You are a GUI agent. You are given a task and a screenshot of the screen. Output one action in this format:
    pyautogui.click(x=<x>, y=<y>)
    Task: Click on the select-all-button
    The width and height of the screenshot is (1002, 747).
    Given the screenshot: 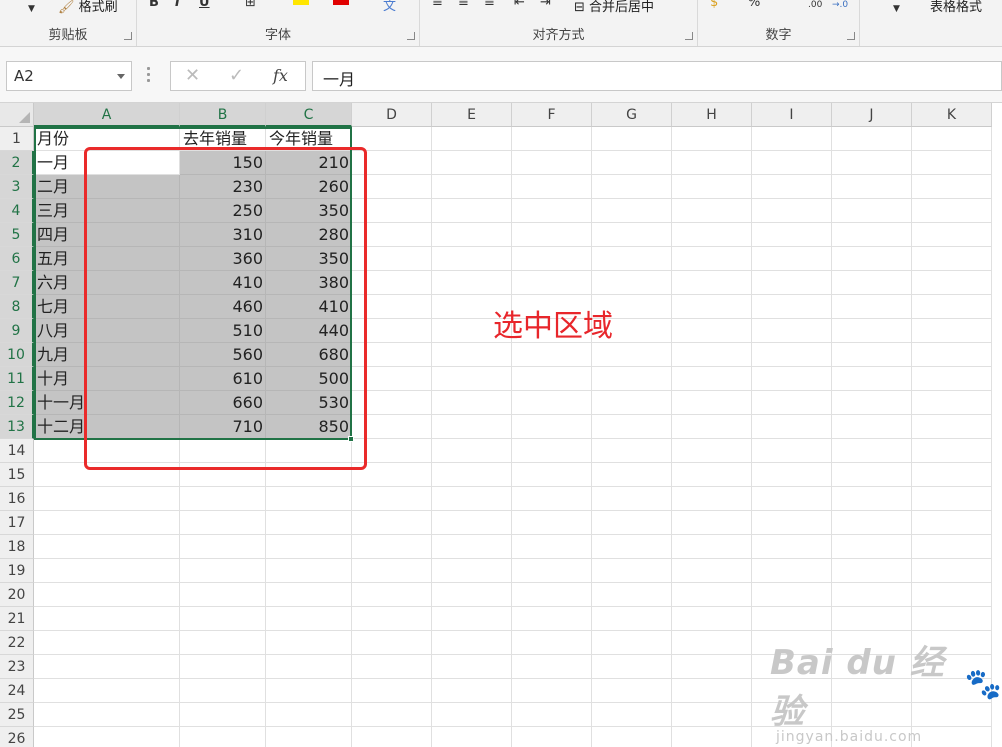 What is the action you would take?
    pyautogui.click(x=17, y=115)
    